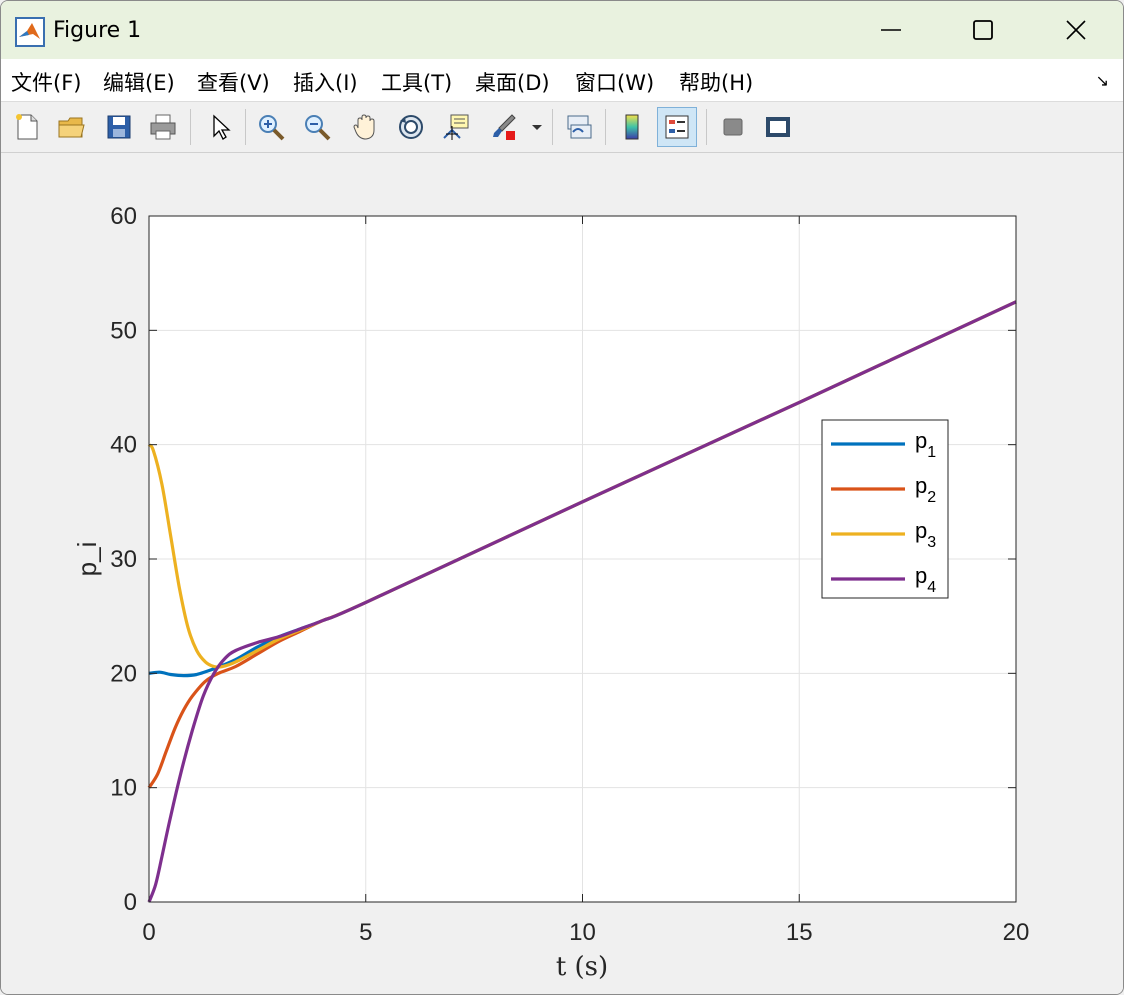 The width and height of the screenshot is (1124, 995). Describe the element at coordinates (233, 82) in the screenshot. I see `menu-view: 查看(V)` at that location.